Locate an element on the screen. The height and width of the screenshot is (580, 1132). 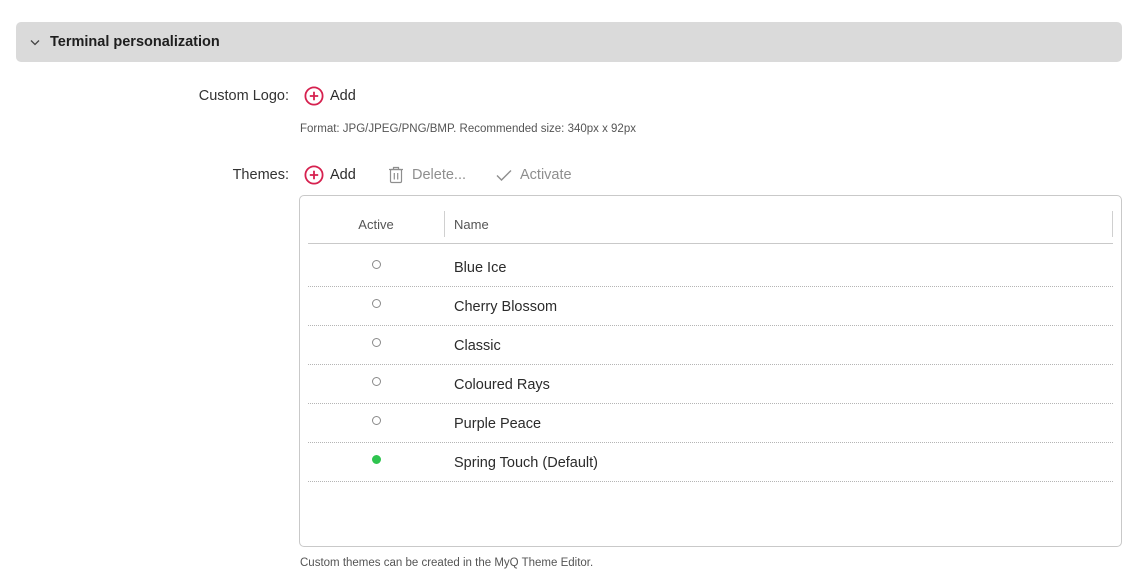
theme-name: Blue Ice is located at coordinates (480, 268).